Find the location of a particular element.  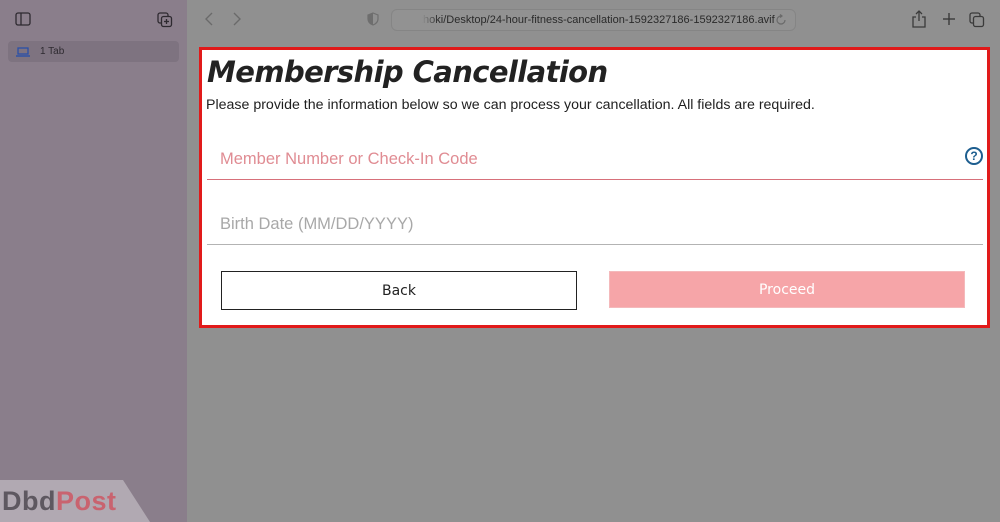

forward-icon is located at coordinates (237, 19).